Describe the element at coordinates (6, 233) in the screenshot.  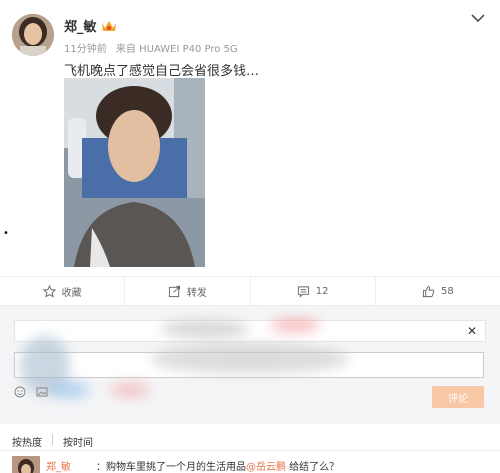
I see `side-mark: •` at that location.